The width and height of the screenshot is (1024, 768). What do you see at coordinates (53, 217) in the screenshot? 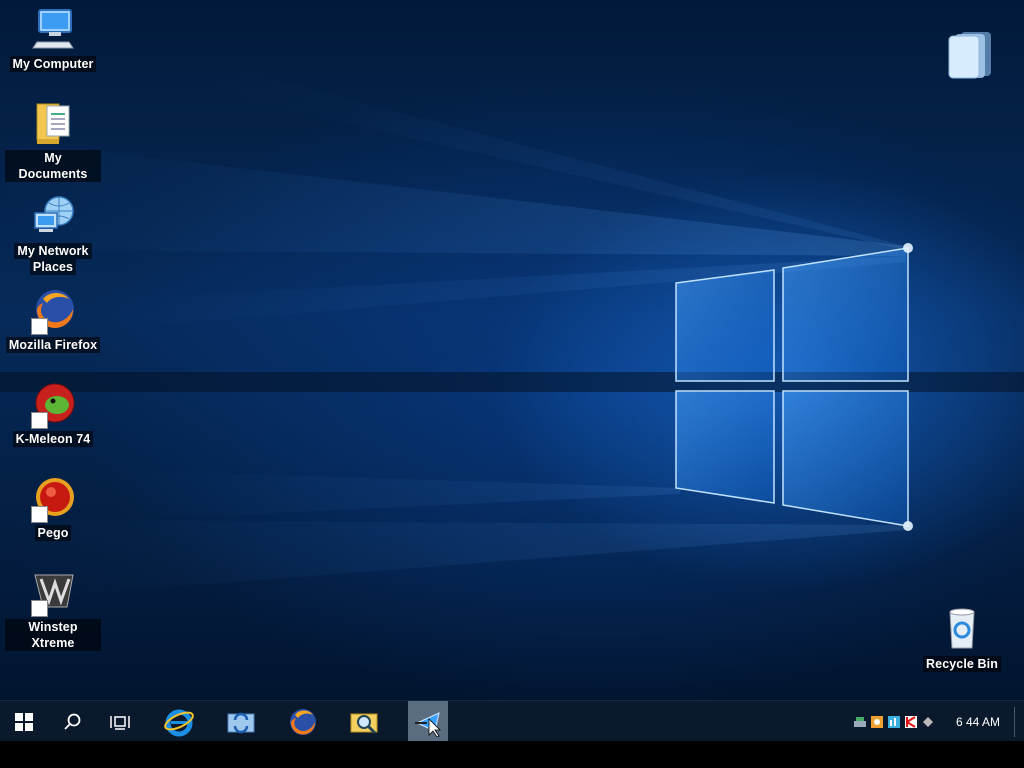
I see `network-globe-icon` at bounding box center [53, 217].